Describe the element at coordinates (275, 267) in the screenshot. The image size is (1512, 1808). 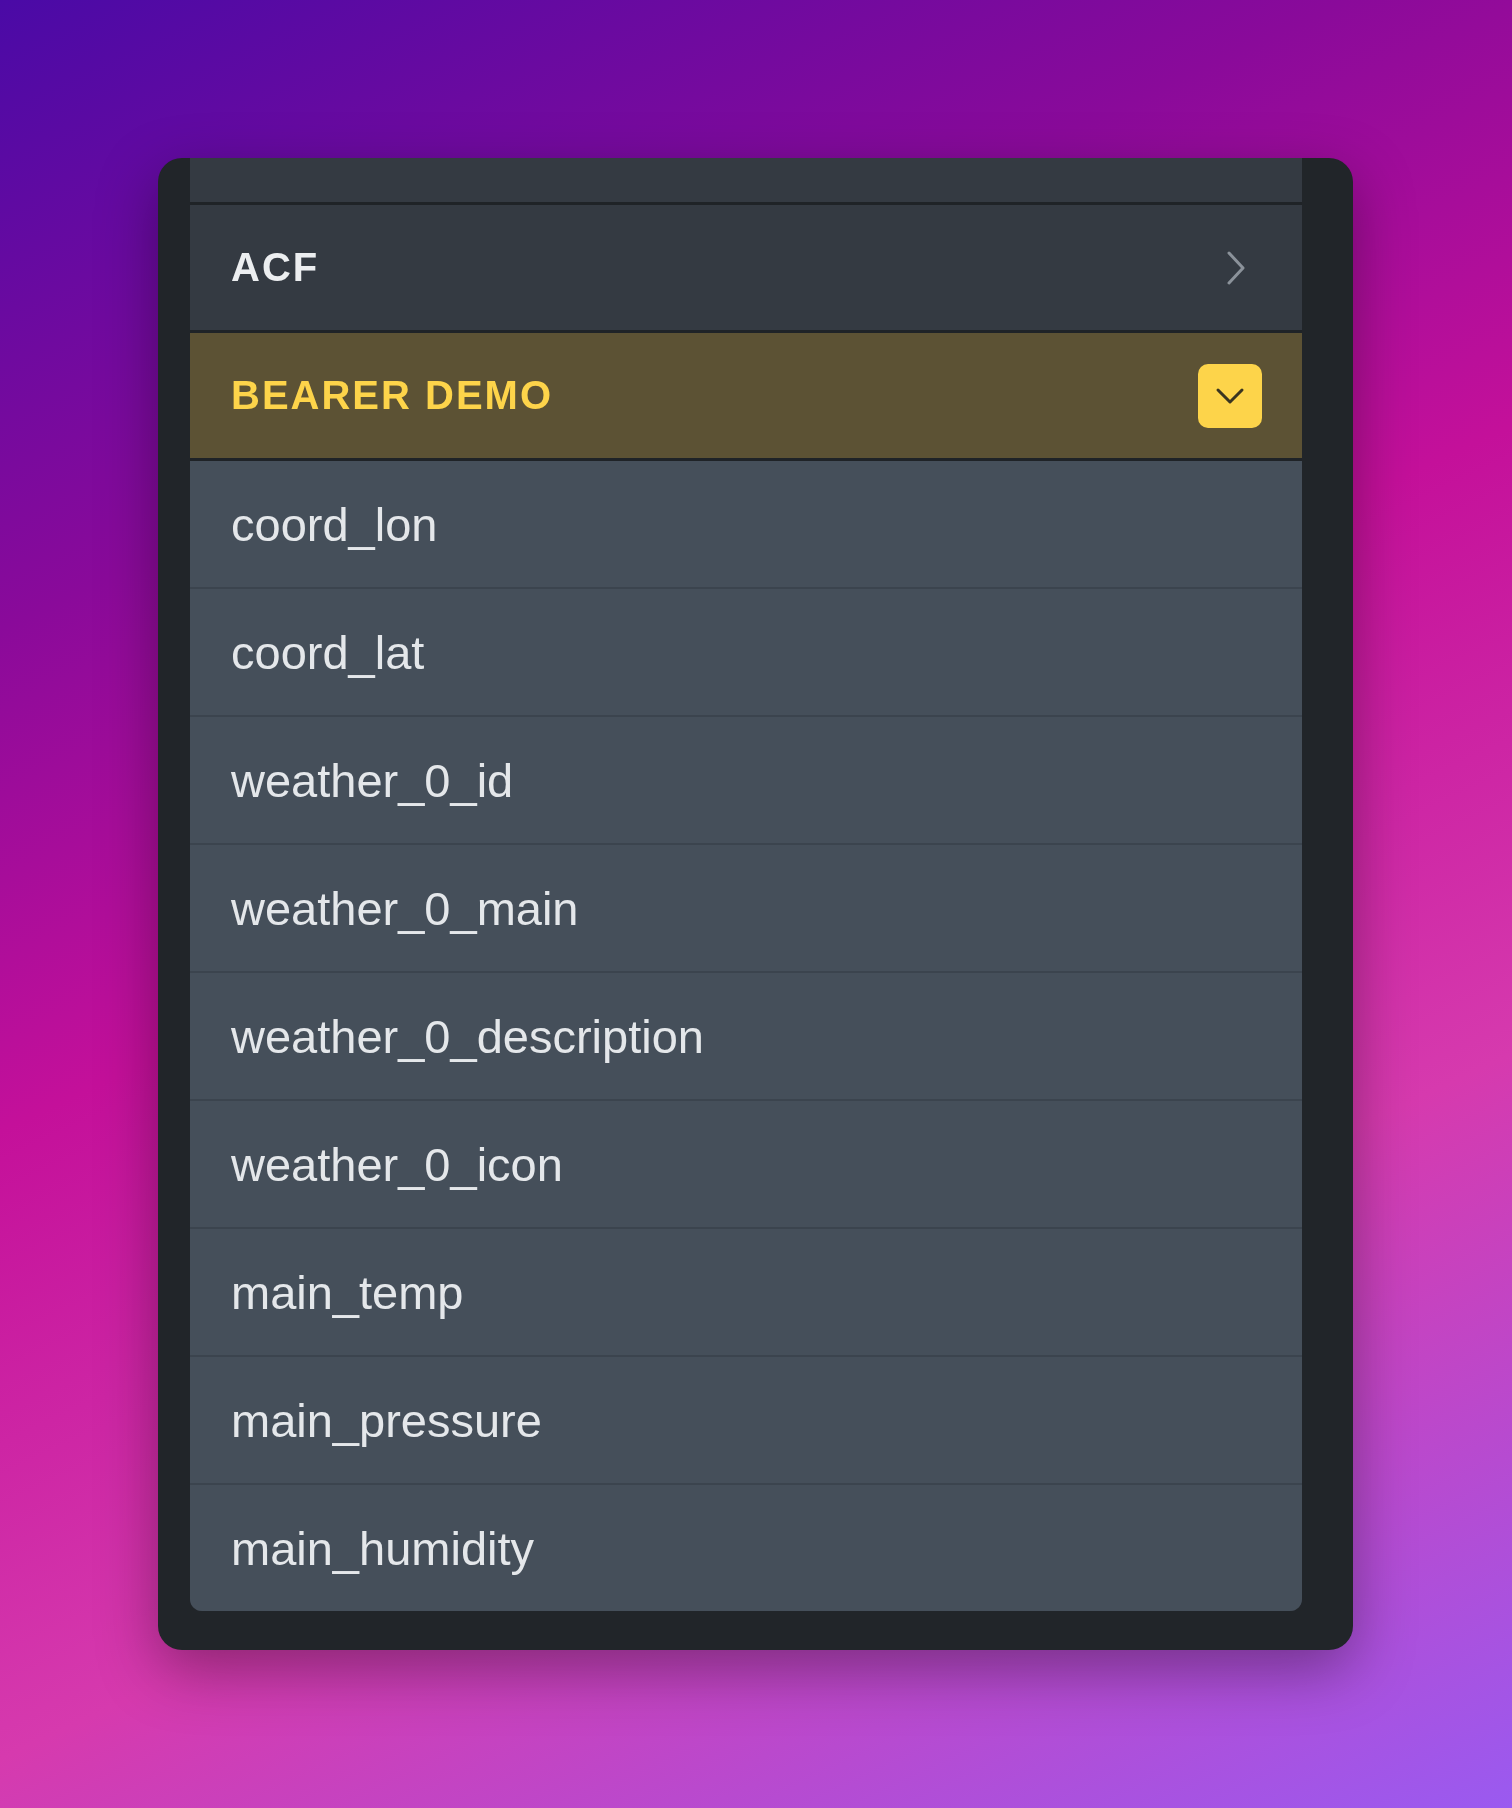
I see `group-title: ACF` at that location.